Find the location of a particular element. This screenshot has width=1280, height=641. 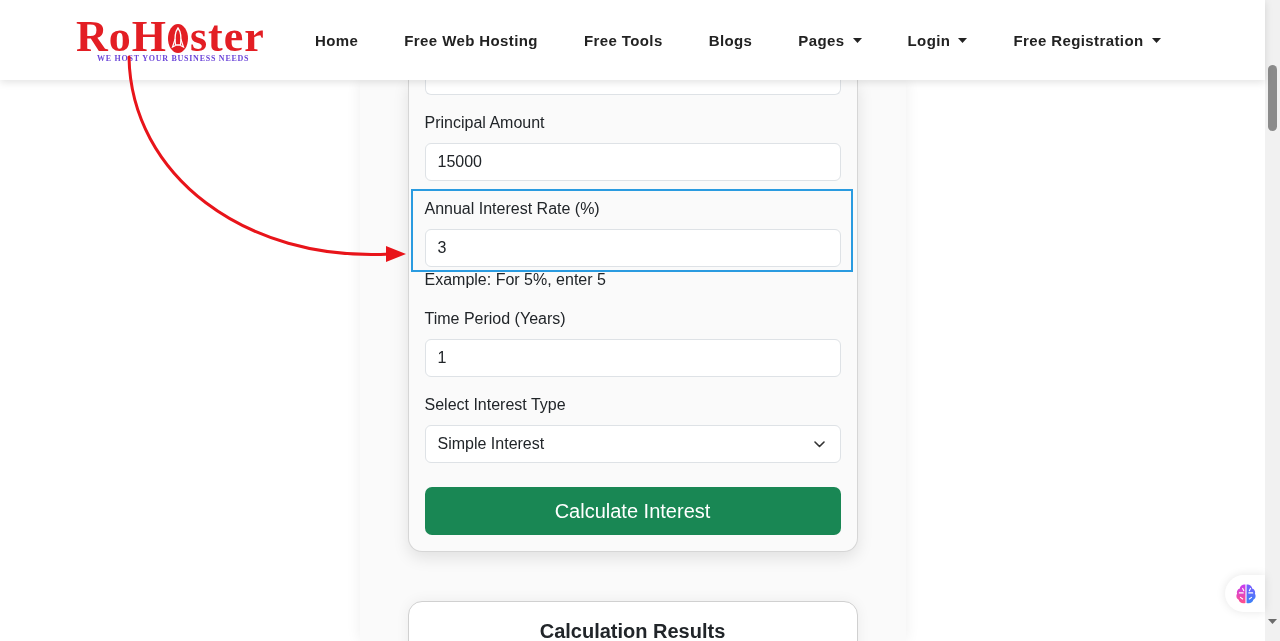

field-label: Principal Amount is located at coordinates (485, 123).